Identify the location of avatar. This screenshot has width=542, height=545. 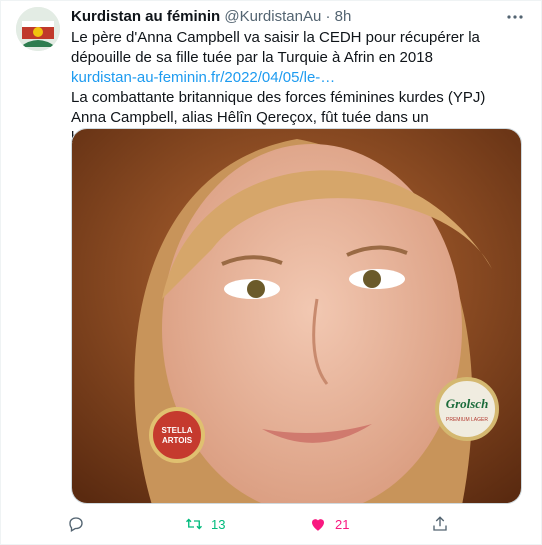
(38, 29).